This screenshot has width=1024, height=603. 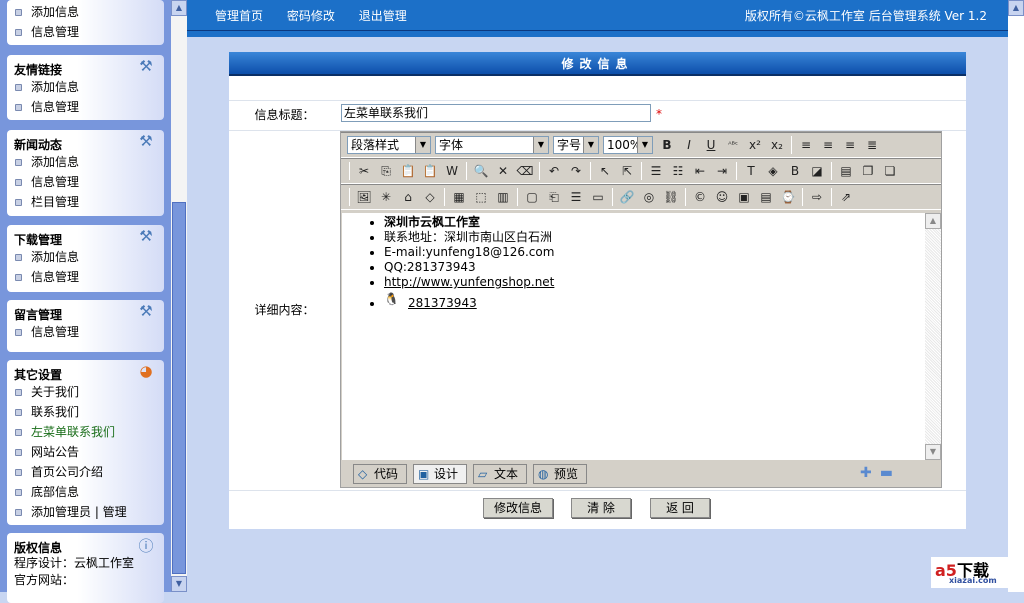 What do you see at coordinates (1016, 296) in the screenshot?
I see `main-scrollbar: ▲` at bounding box center [1016, 296].